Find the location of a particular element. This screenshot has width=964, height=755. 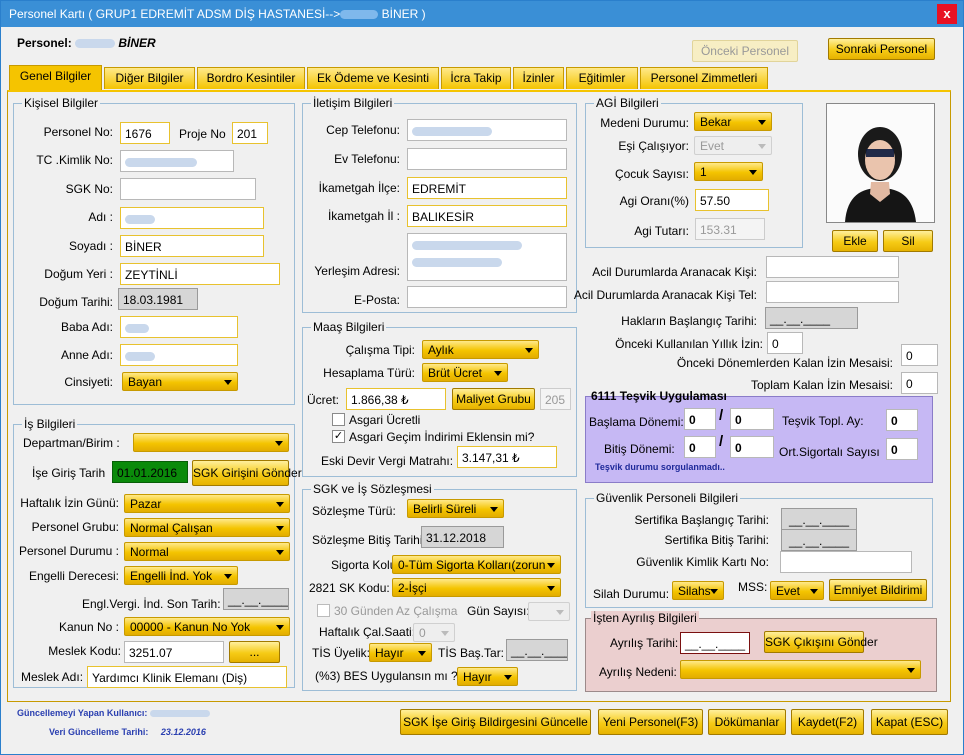

cocuk-sayisi-dropdown: 1 is located at coordinates (728, 171).